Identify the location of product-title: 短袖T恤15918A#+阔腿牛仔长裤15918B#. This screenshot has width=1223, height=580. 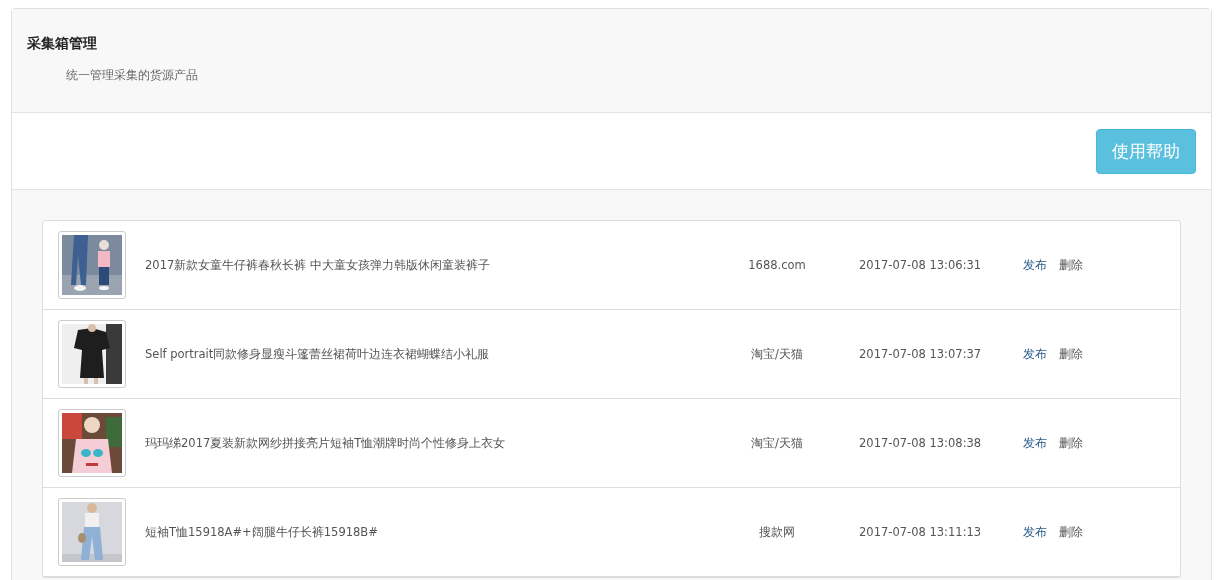
(262, 532).